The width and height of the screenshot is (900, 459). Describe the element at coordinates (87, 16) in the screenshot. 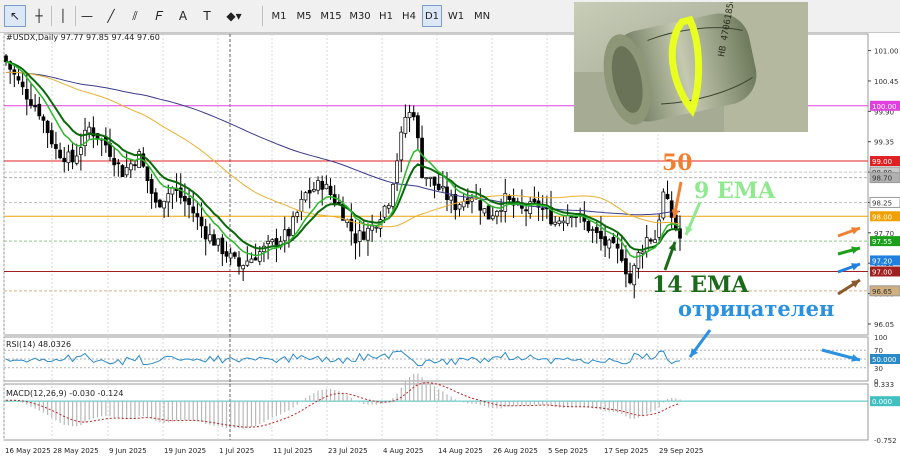

I see `horizontal-line-icon: —` at that location.